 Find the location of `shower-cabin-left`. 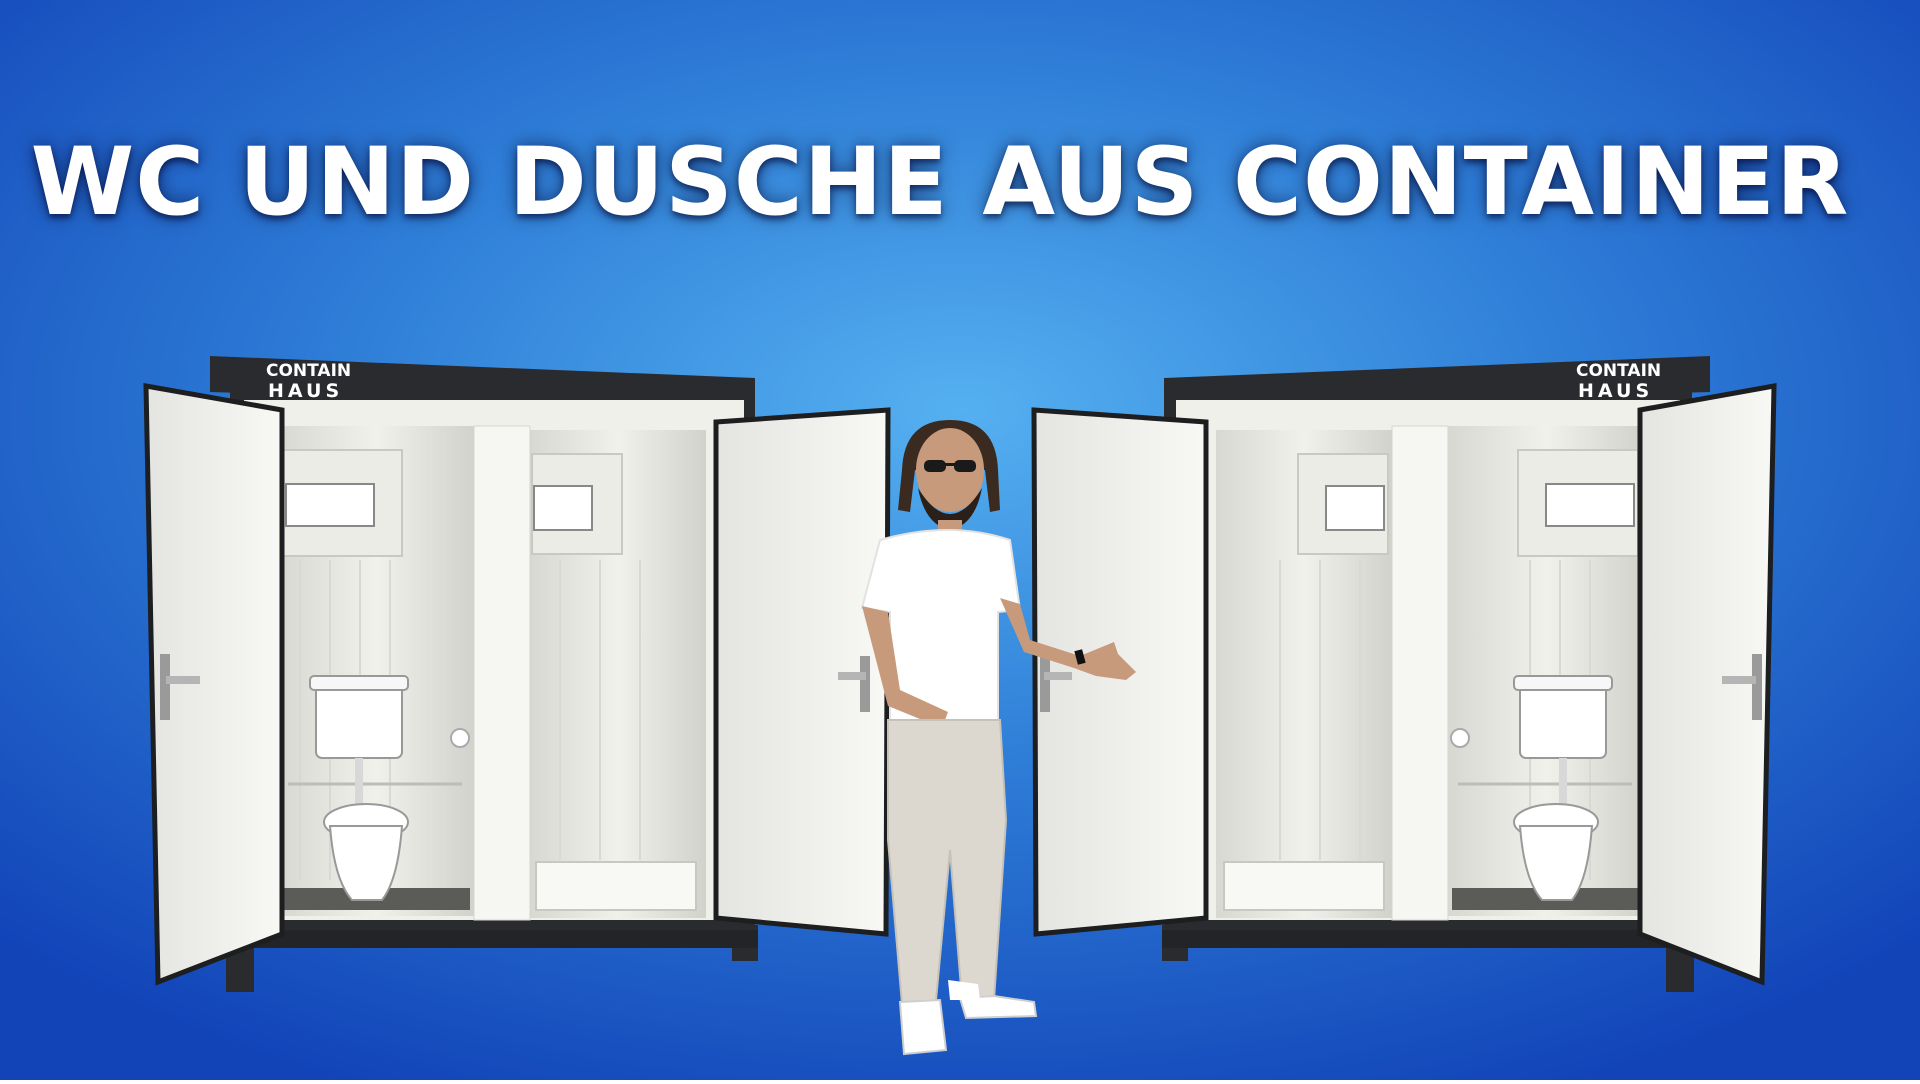

shower-cabin-left is located at coordinates (618, 674).